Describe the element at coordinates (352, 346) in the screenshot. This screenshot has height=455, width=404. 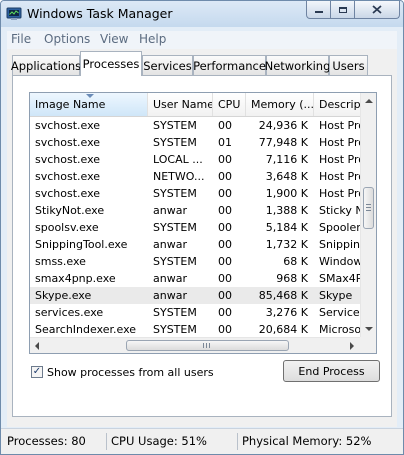
I see `scroll-right-arrow-icon` at that location.